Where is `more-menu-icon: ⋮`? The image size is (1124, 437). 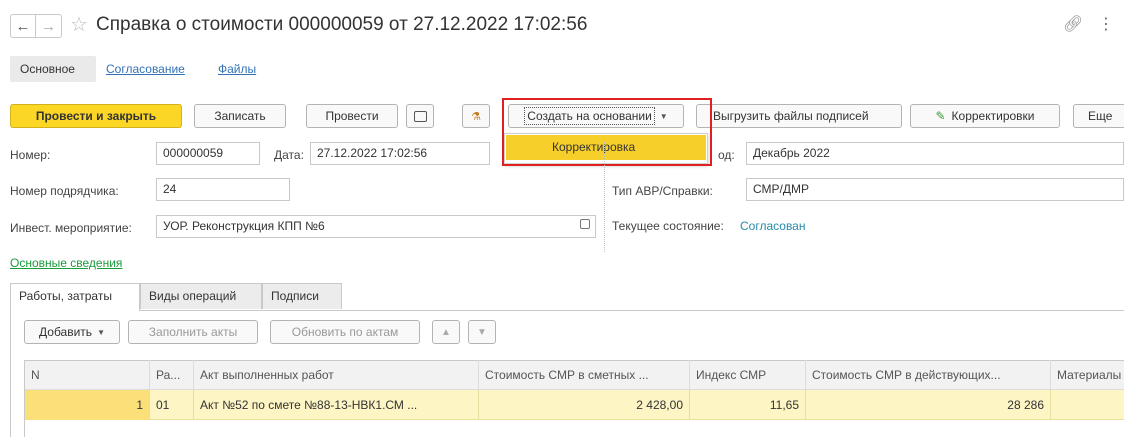
more-menu-icon: ⋮ is located at coordinates (1106, 24).